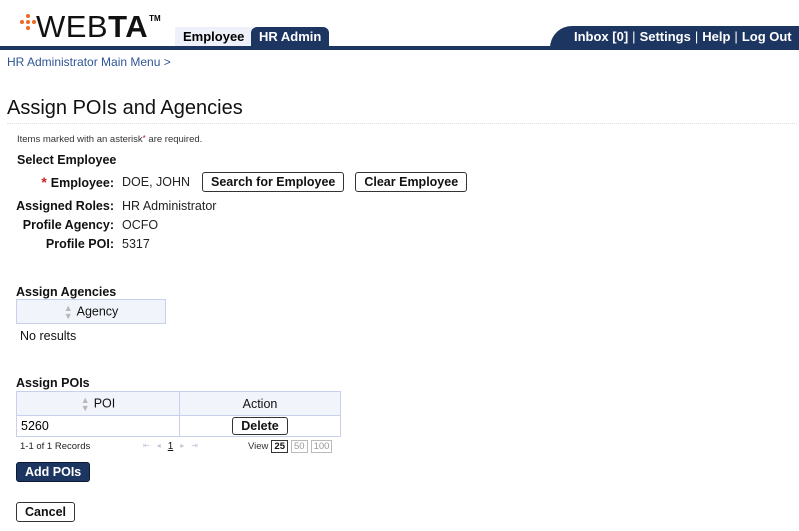 This screenshot has height=531, width=799. Describe the element at coordinates (321, 446) in the screenshot. I see `page-size-100: 100` at that location.